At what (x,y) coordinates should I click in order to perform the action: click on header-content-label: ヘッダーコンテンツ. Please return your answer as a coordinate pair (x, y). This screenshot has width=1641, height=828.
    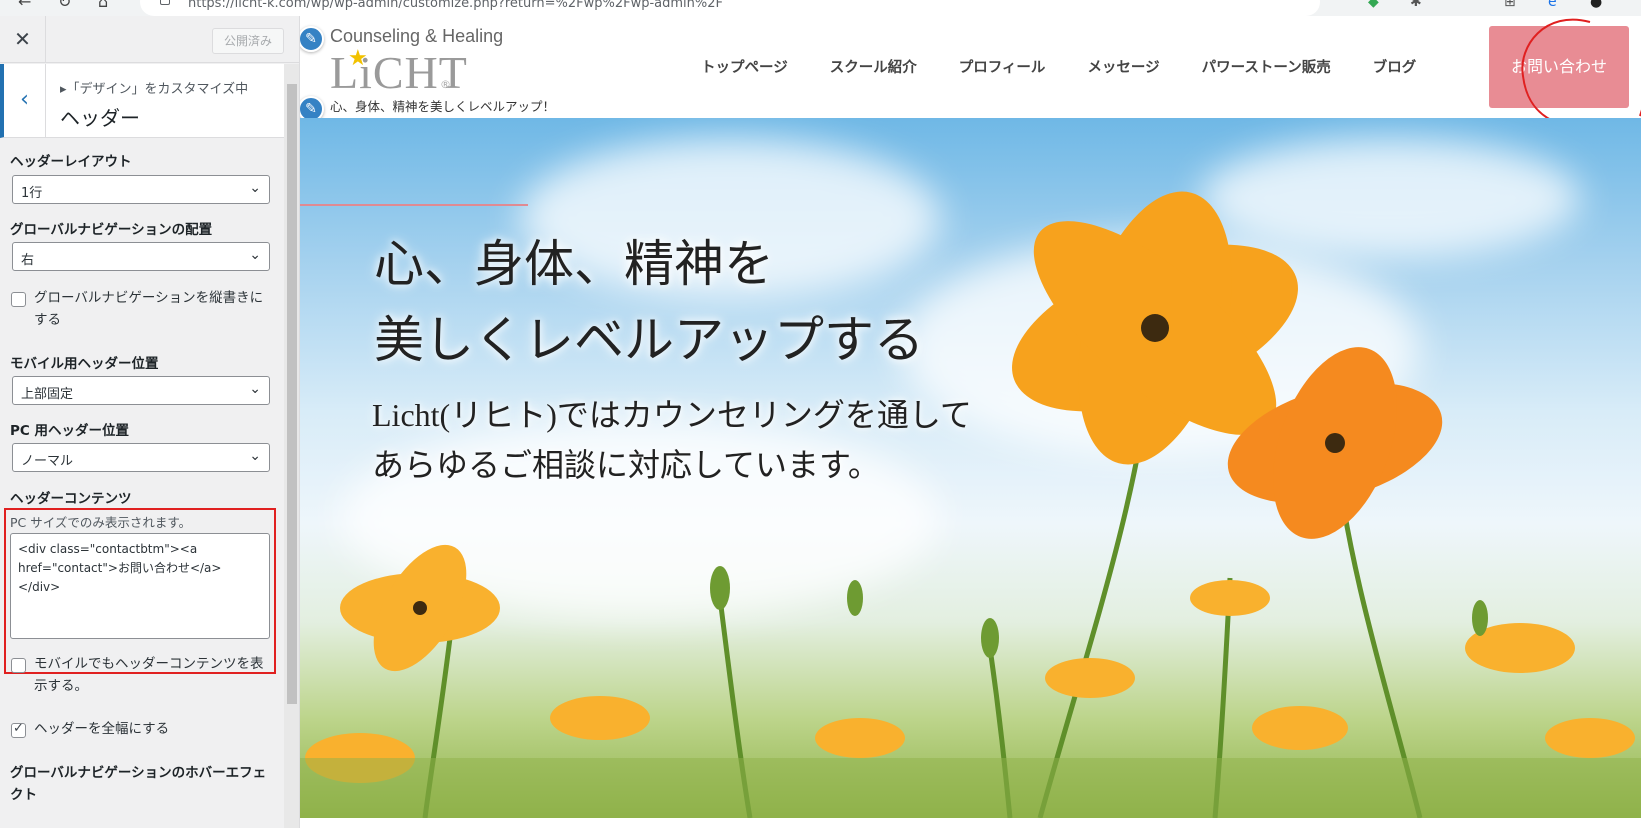
    Looking at the image, I should click on (71, 499).